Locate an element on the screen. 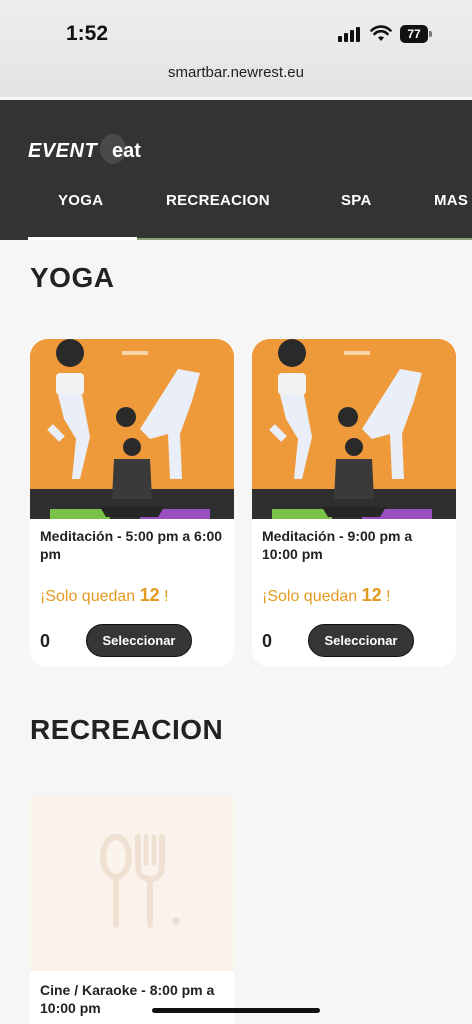 The image size is (472, 1024). wifi-icon is located at coordinates (381, 33).